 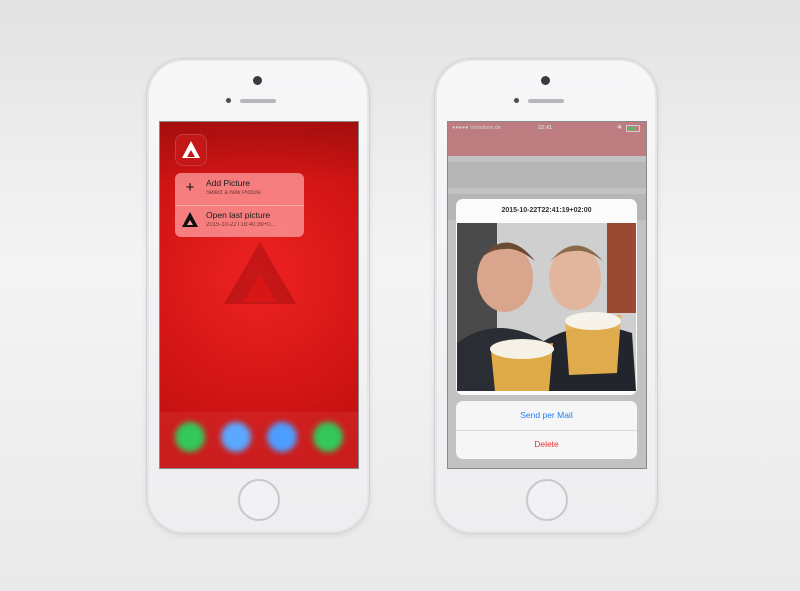 I want to click on picture-preview, so click(x=546, y=307).